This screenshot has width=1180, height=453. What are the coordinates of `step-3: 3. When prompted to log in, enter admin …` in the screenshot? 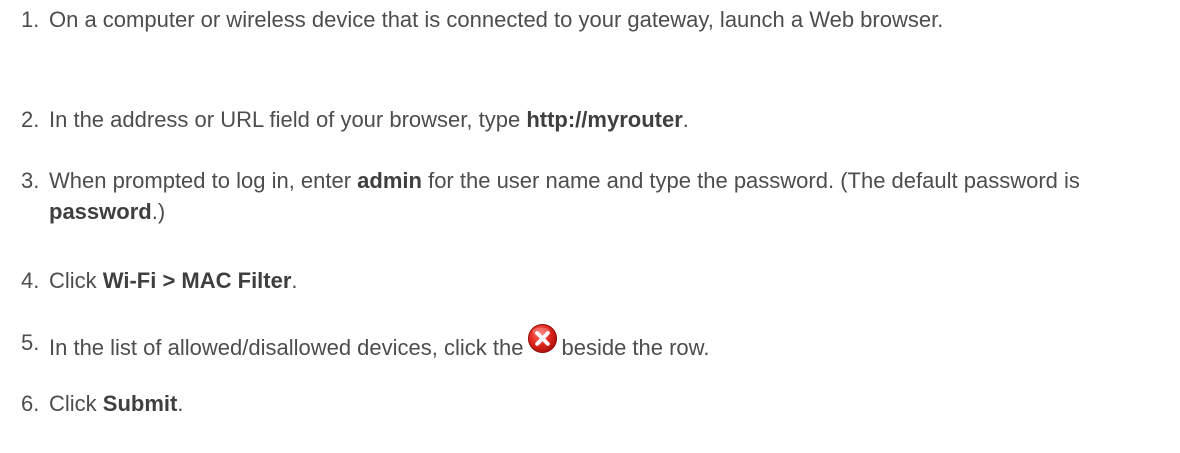 It's located at (581, 196).